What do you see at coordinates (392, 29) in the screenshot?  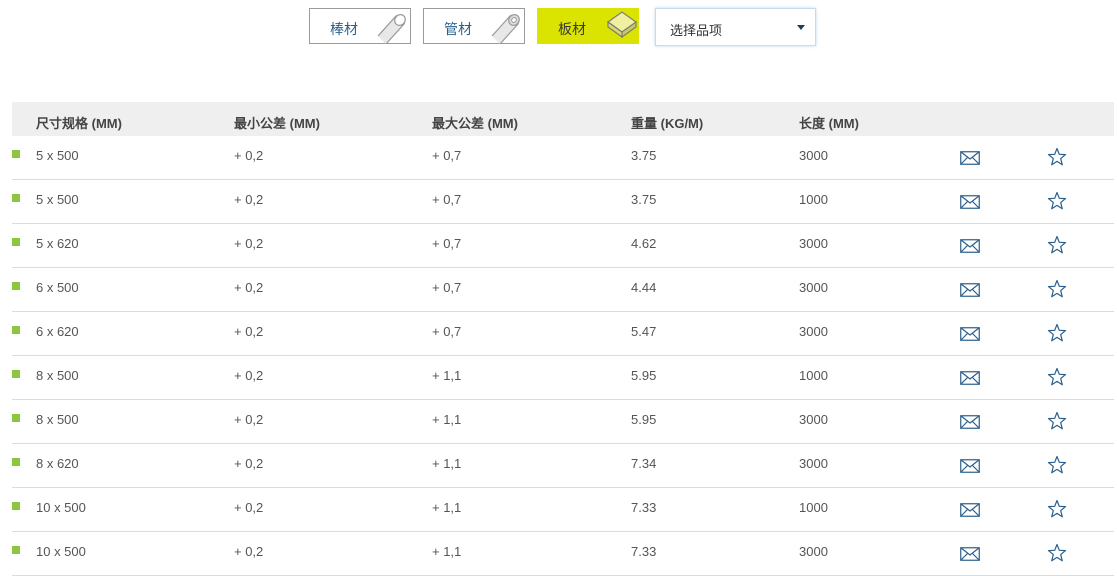 I see `rod-icon` at bounding box center [392, 29].